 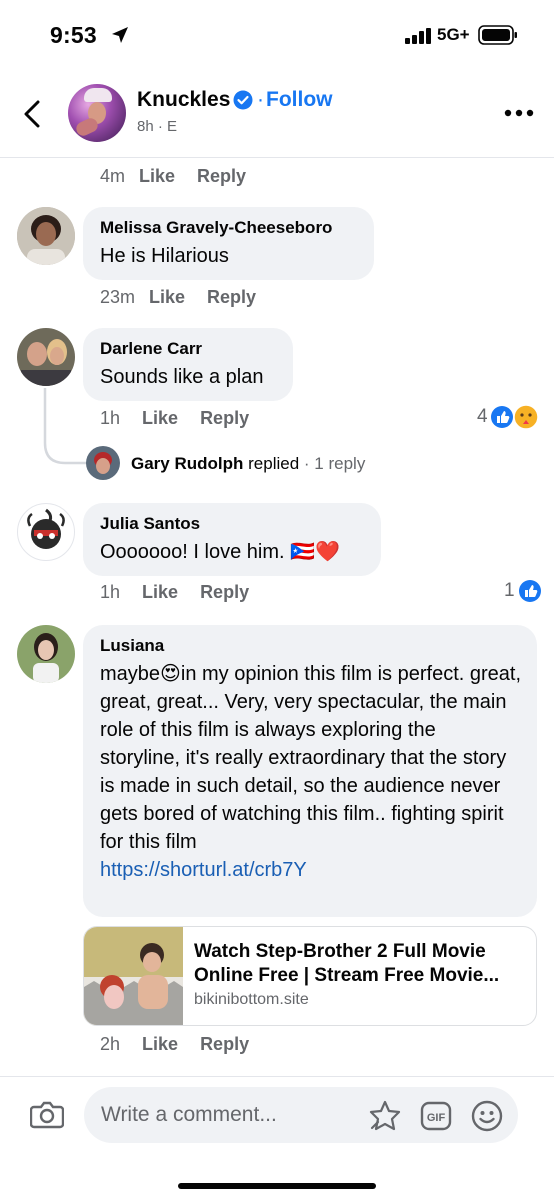 I want to click on post-header: Knuckles · Follow 8h · E, so click(x=277, y=115).